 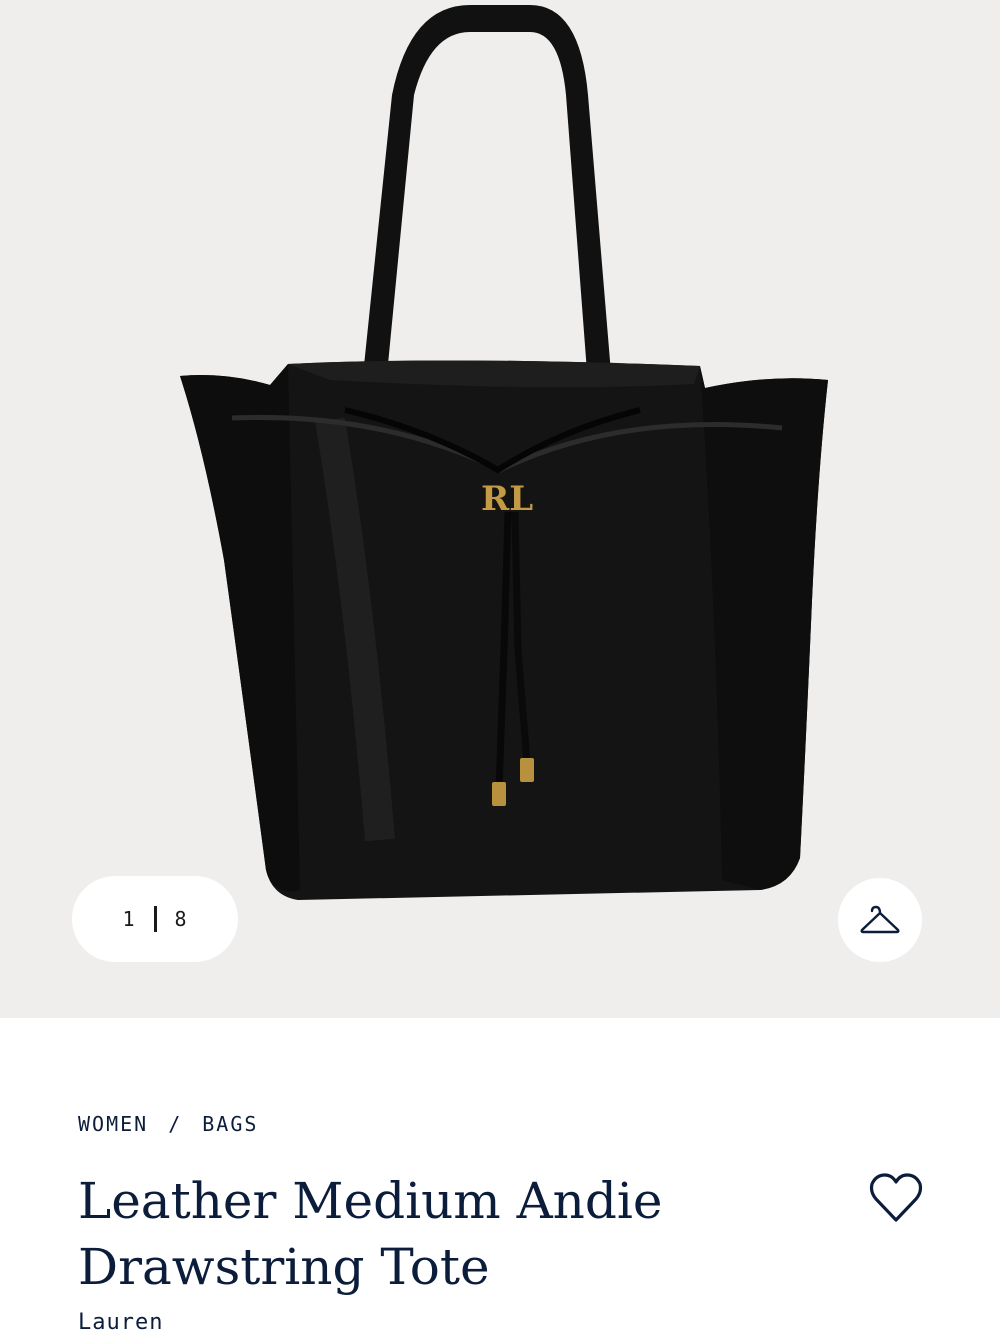 I want to click on image-counter: 1 8, so click(x=155, y=919).